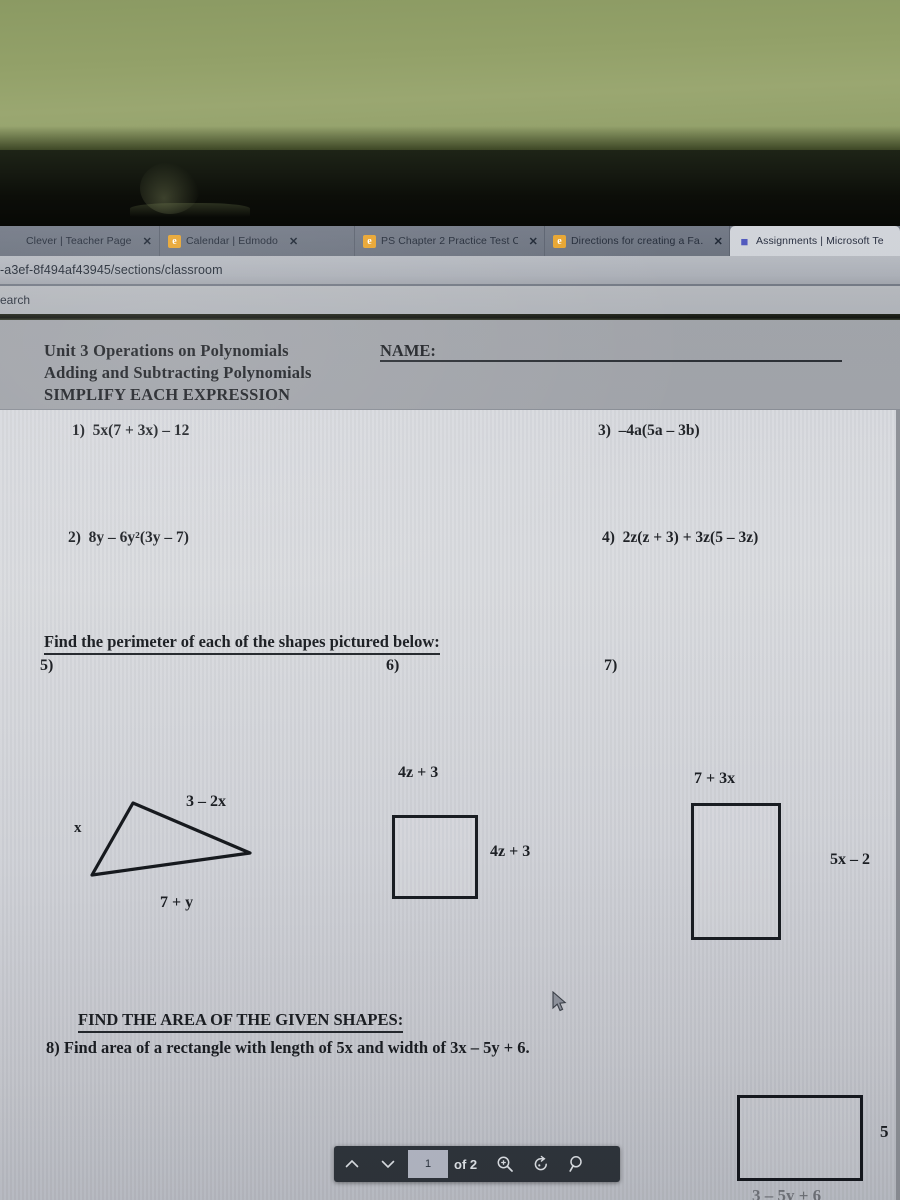  I want to click on pdf-toolbar: 1 of 2, so click(477, 1164).